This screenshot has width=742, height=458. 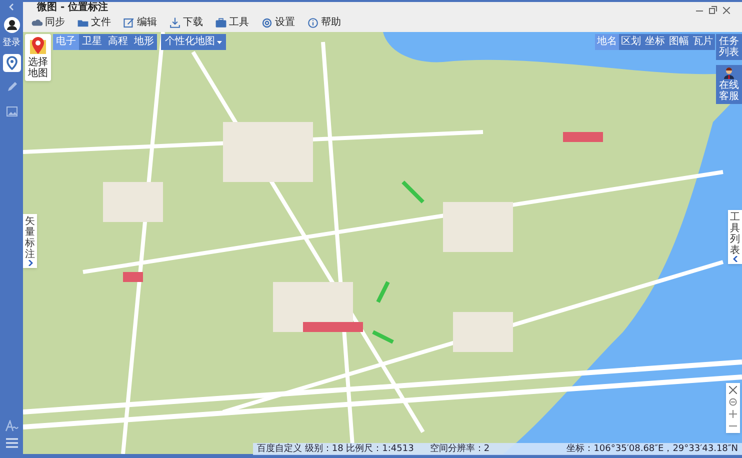 What do you see at coordinates (460, 449) in the screenshot?
I see `resolution-text: 空间分辨率：2` at bounding box center [460, 449].